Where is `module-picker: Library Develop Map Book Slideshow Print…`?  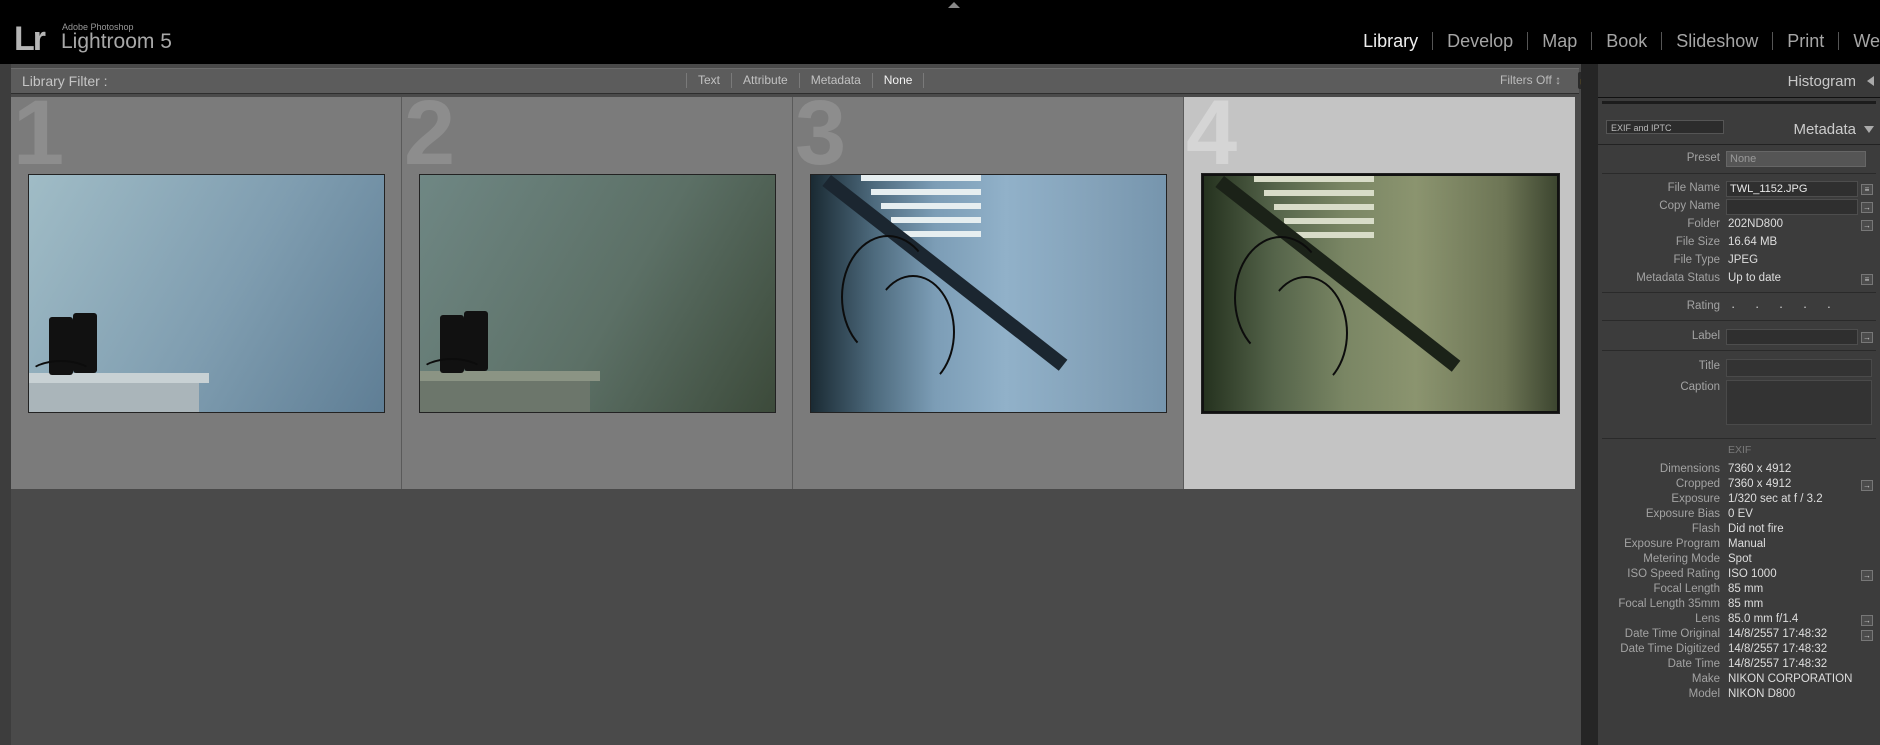 module-picker: Library Develop Map Book Slideshow Print… is located at coordinates (1614, 41).